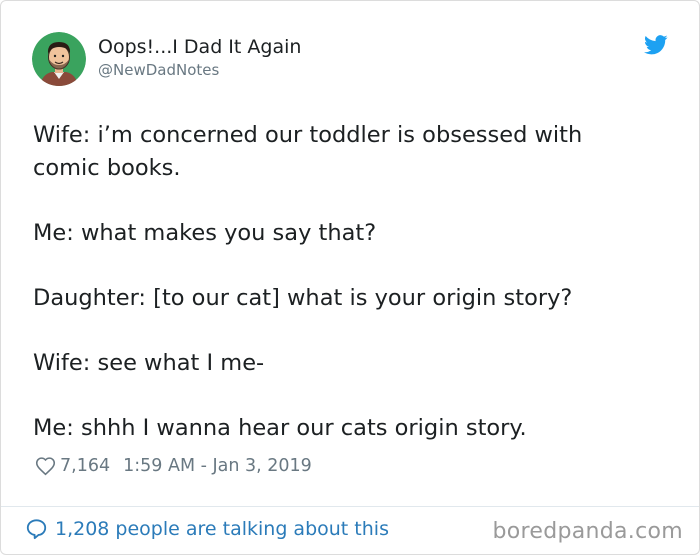  Describe the element at coordinates (45, 466) in the screenshot. I see `heart-icon` at that location.